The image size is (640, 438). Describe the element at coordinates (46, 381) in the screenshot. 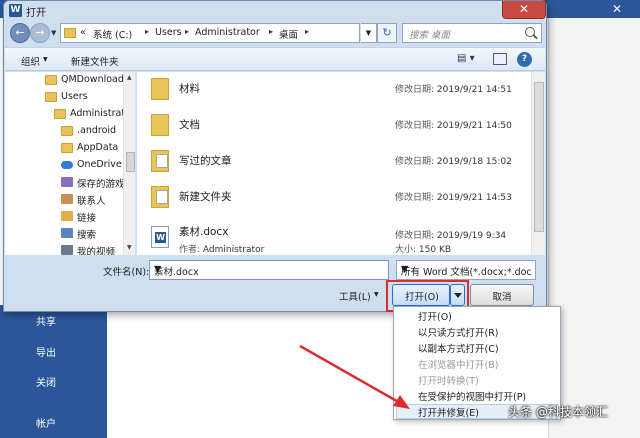

I see `backstage-close: 关闭` at that location.